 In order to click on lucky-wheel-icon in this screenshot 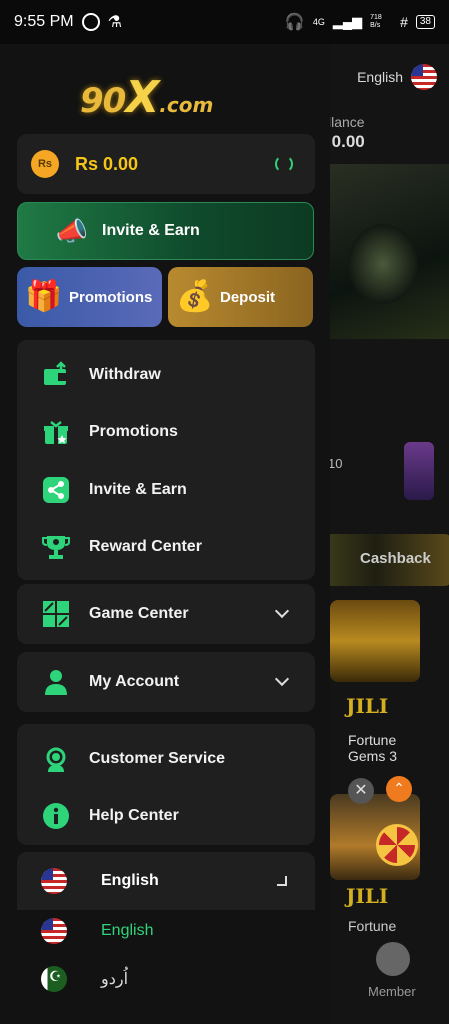, I will do `click(397, 845)`.